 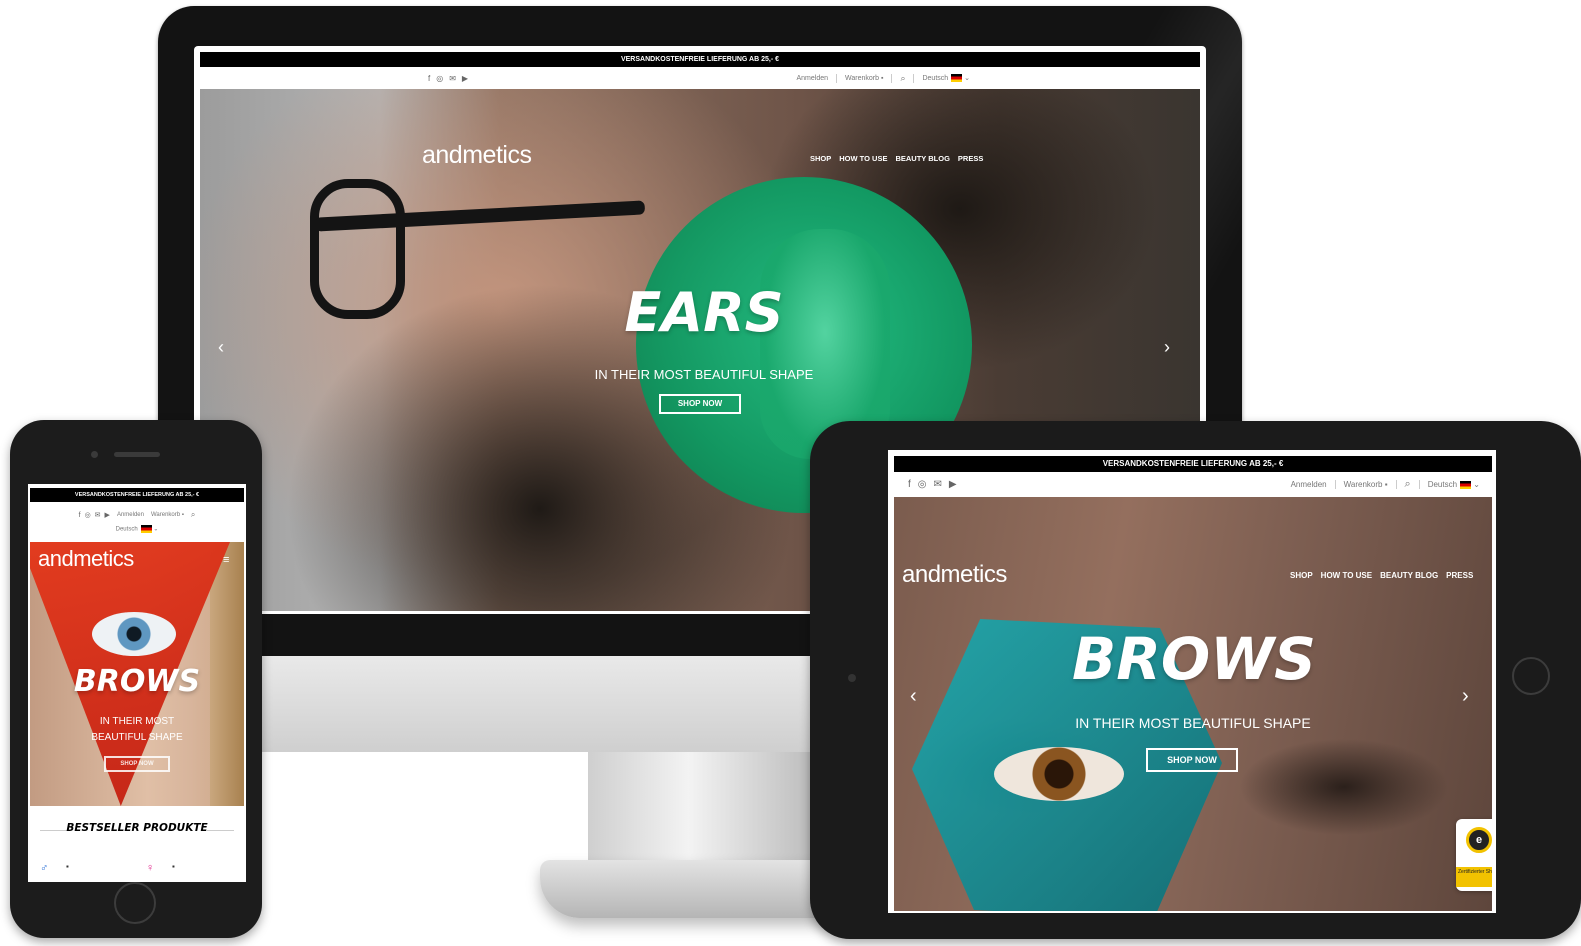 I want to click on trusted-shops-badge: e Zertifizierter Shop, so click(x=1474, y=855).